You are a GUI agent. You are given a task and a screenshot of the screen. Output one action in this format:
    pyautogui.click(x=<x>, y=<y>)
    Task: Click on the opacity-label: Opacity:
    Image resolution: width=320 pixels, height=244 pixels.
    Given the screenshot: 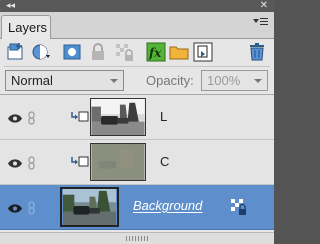 What is the action you would take?
    pyautogui.click(x=170, y=80)
    